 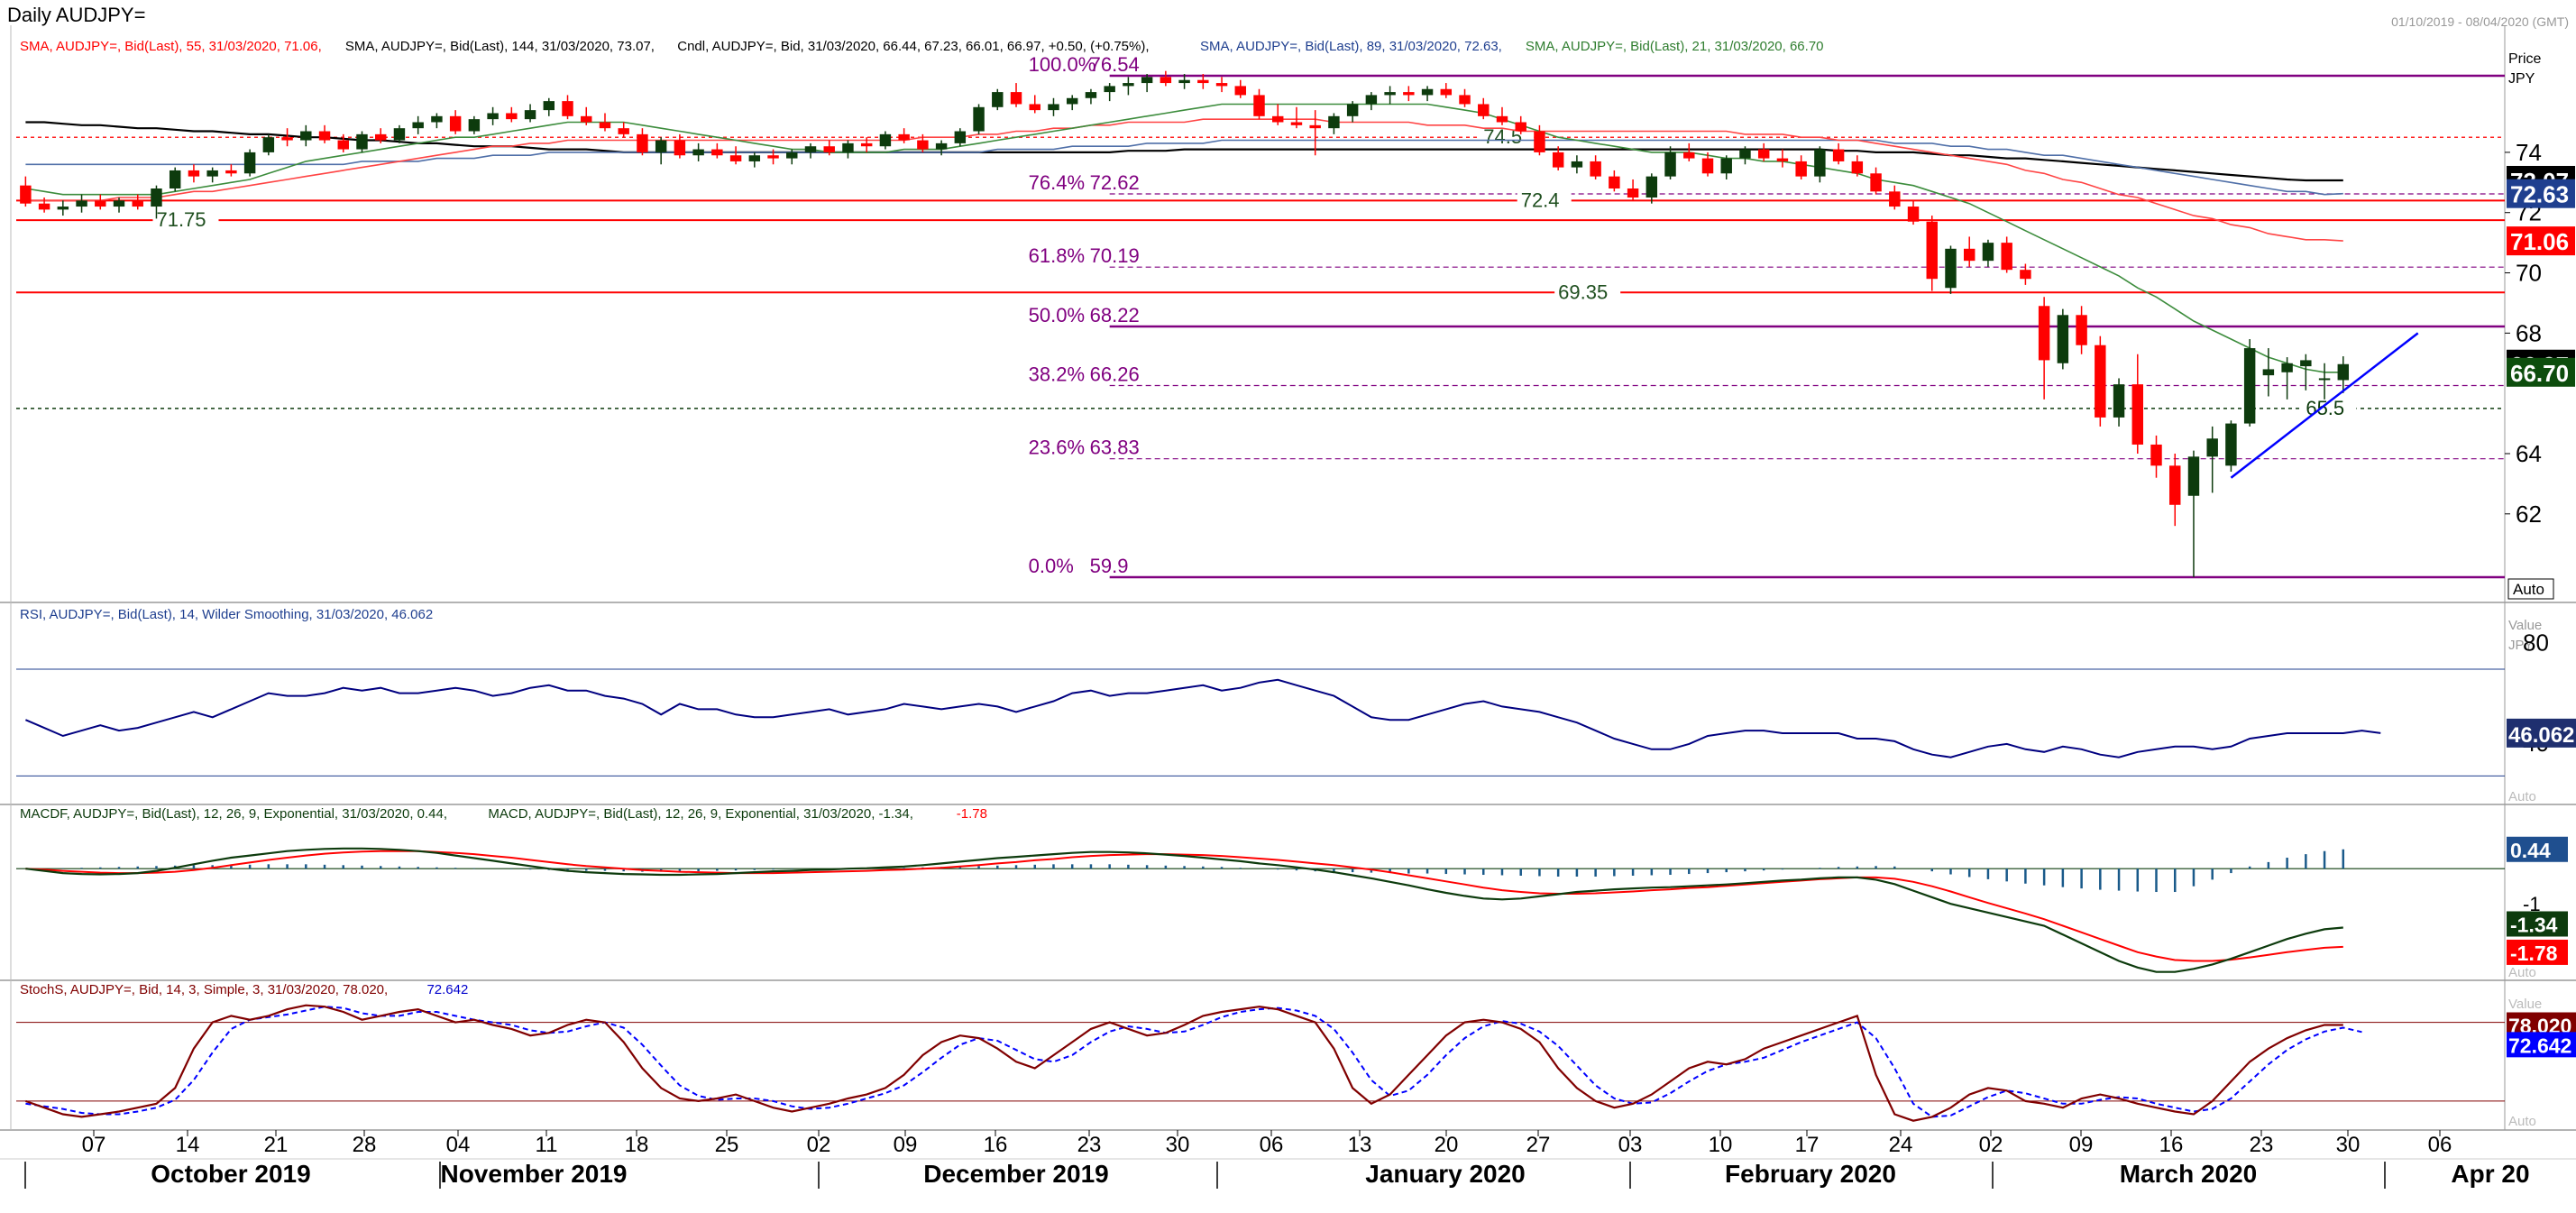 What do you see at coordinates (181, 220) in the screenshot?
I see `level-label: 71.75` at bounding box center [181, 220].